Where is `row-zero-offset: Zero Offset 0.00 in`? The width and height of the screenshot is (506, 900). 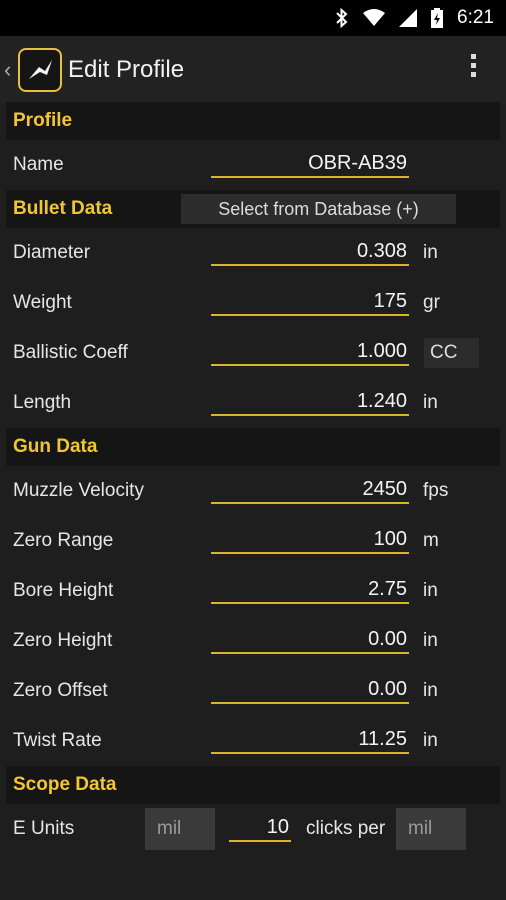
row-zero-offset: Zero Offset 0.00 in is located at coordinates (253, 691).